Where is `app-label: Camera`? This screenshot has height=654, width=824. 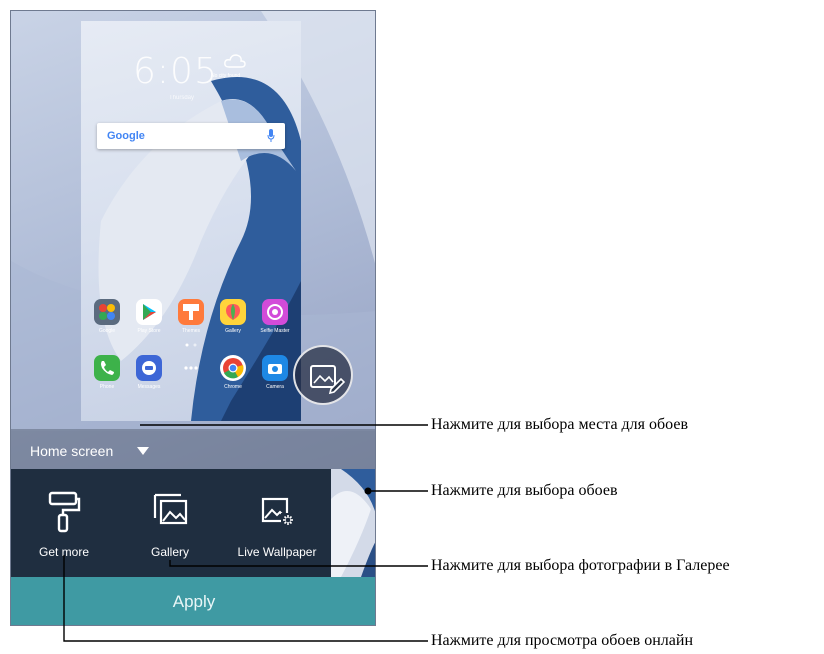 app-label: Camera is located at coordinates (275, 387).